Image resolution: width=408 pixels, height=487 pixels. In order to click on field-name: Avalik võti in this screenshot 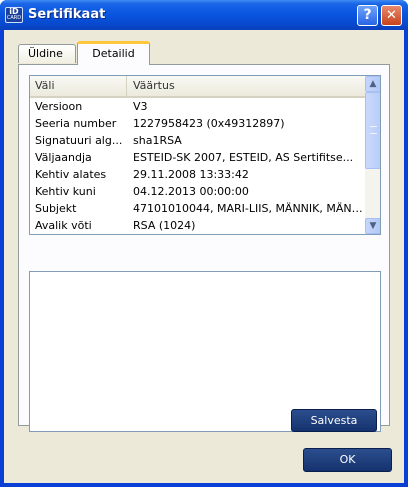, I will do `click(63, 225)`.